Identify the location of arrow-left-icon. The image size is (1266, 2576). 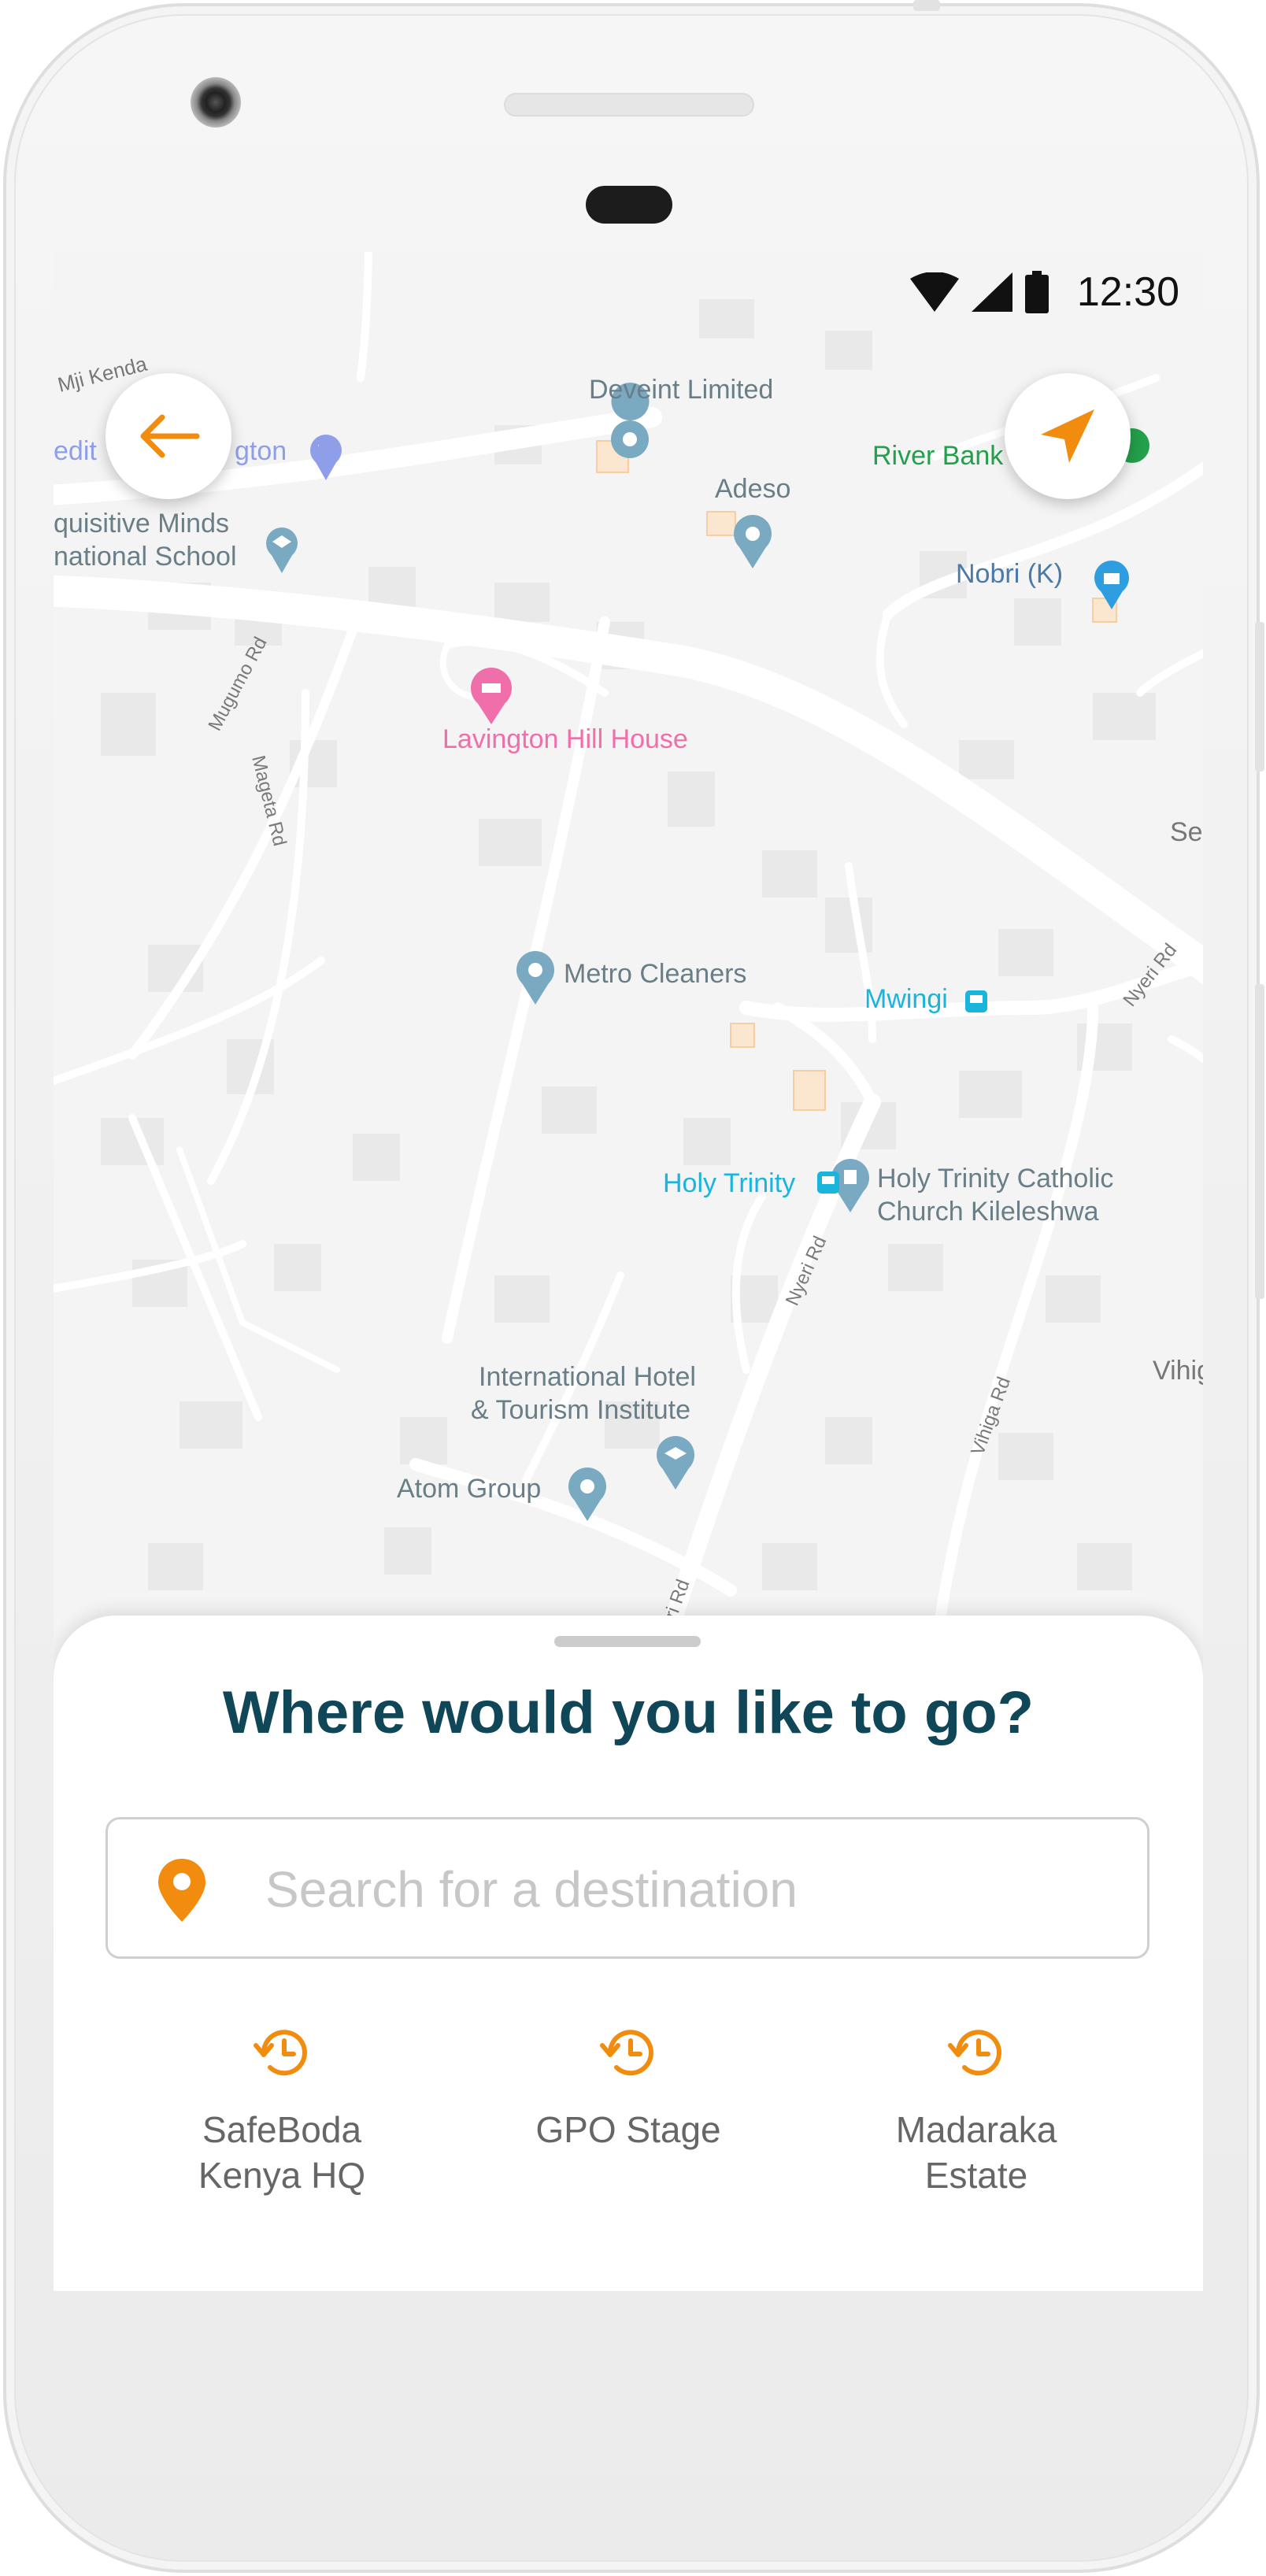
(170, 436).